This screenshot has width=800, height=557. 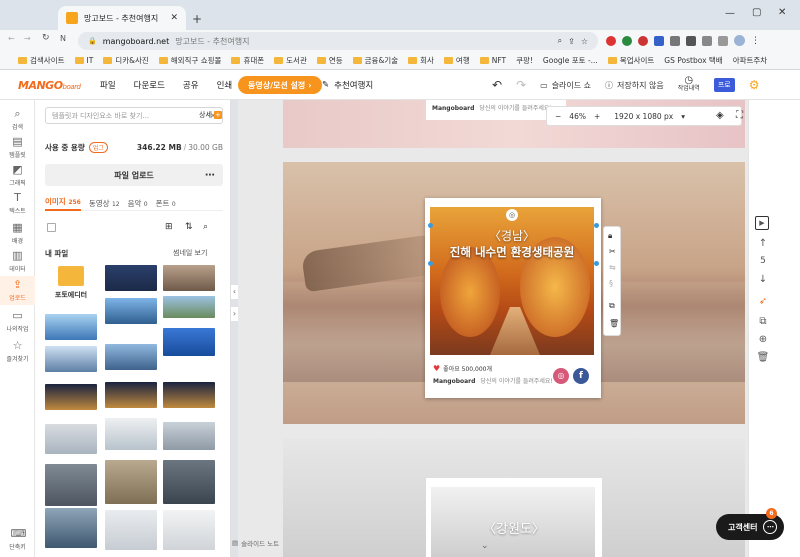 What do you see at coordinates (134, 175) in the screenshot?
I see `file-upload-button: 파일 업로드 ⋯` at bounding box center [134, 175].